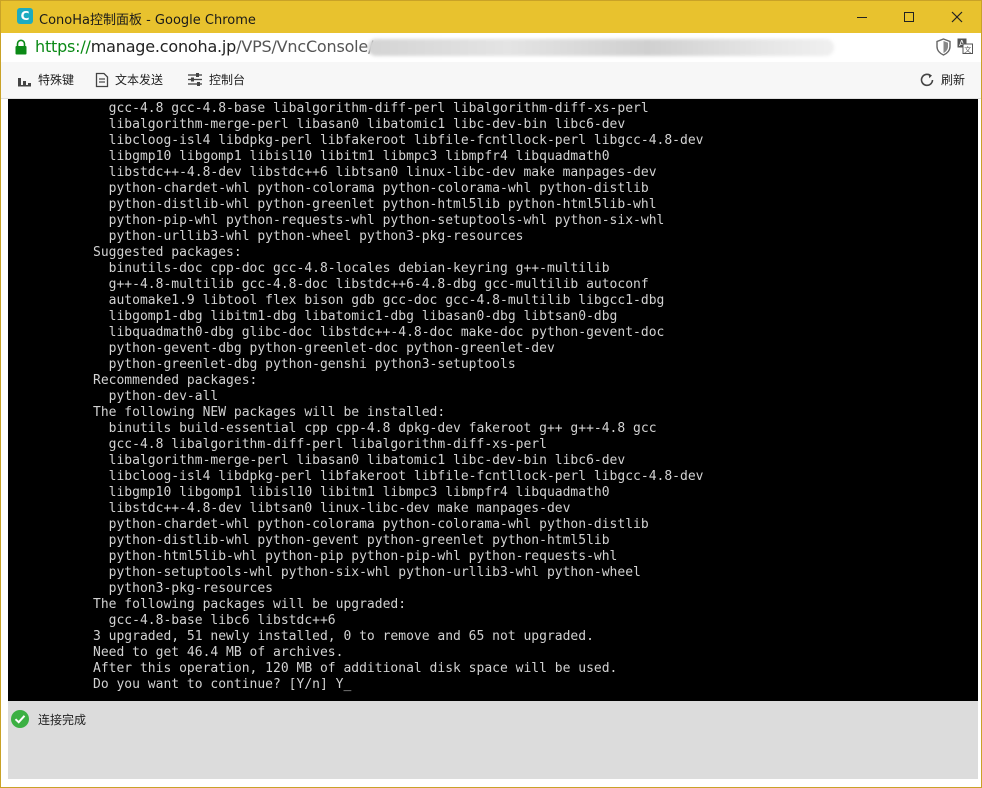 This screenshot has height=788, width=982. I want to click on translate-icon: A 文, so click(965, 46).